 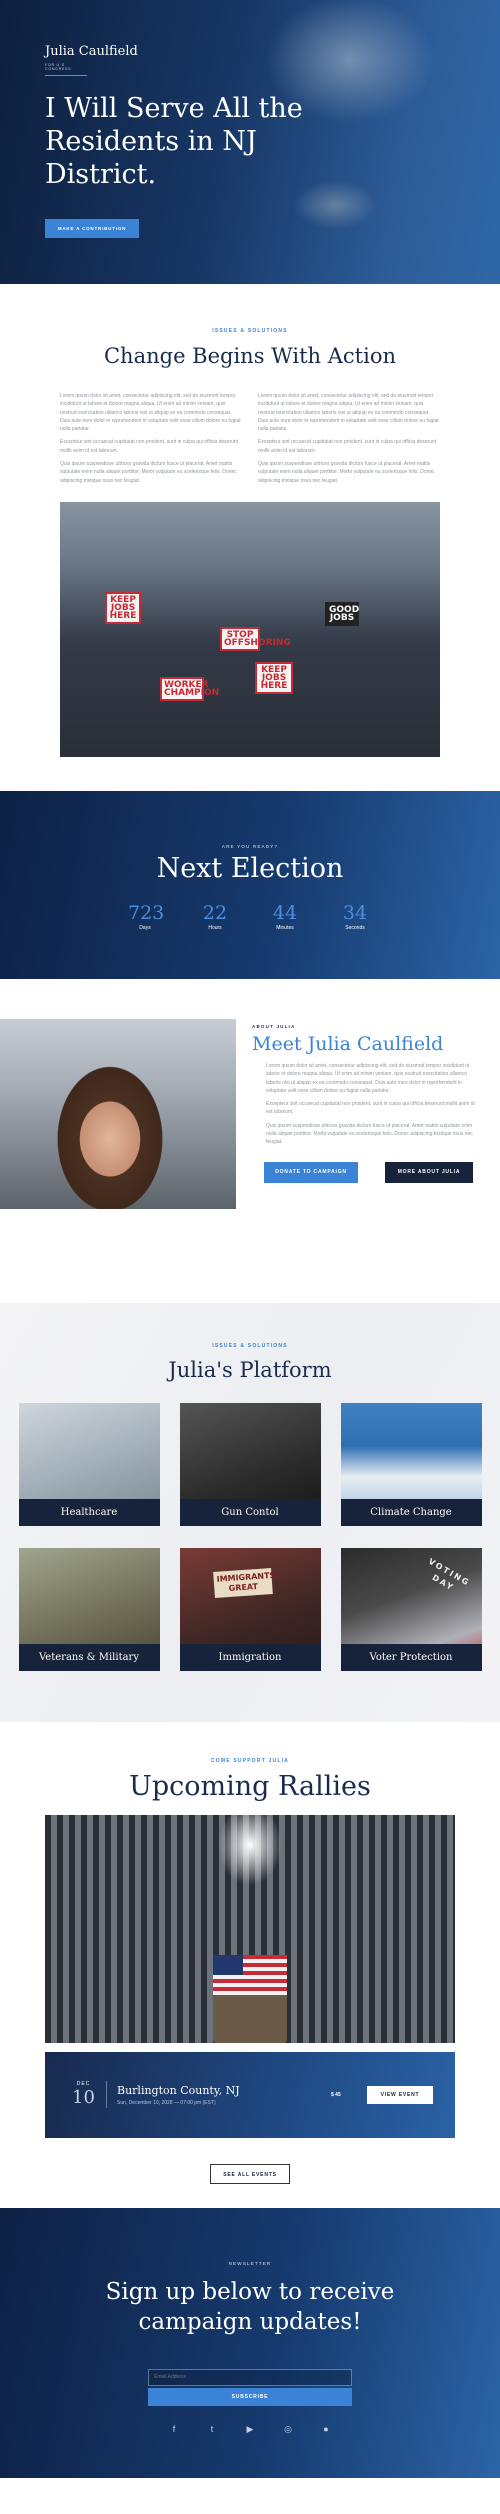 I want to click on logo-name: Julia Caulfield, so click(x=91, y=51).